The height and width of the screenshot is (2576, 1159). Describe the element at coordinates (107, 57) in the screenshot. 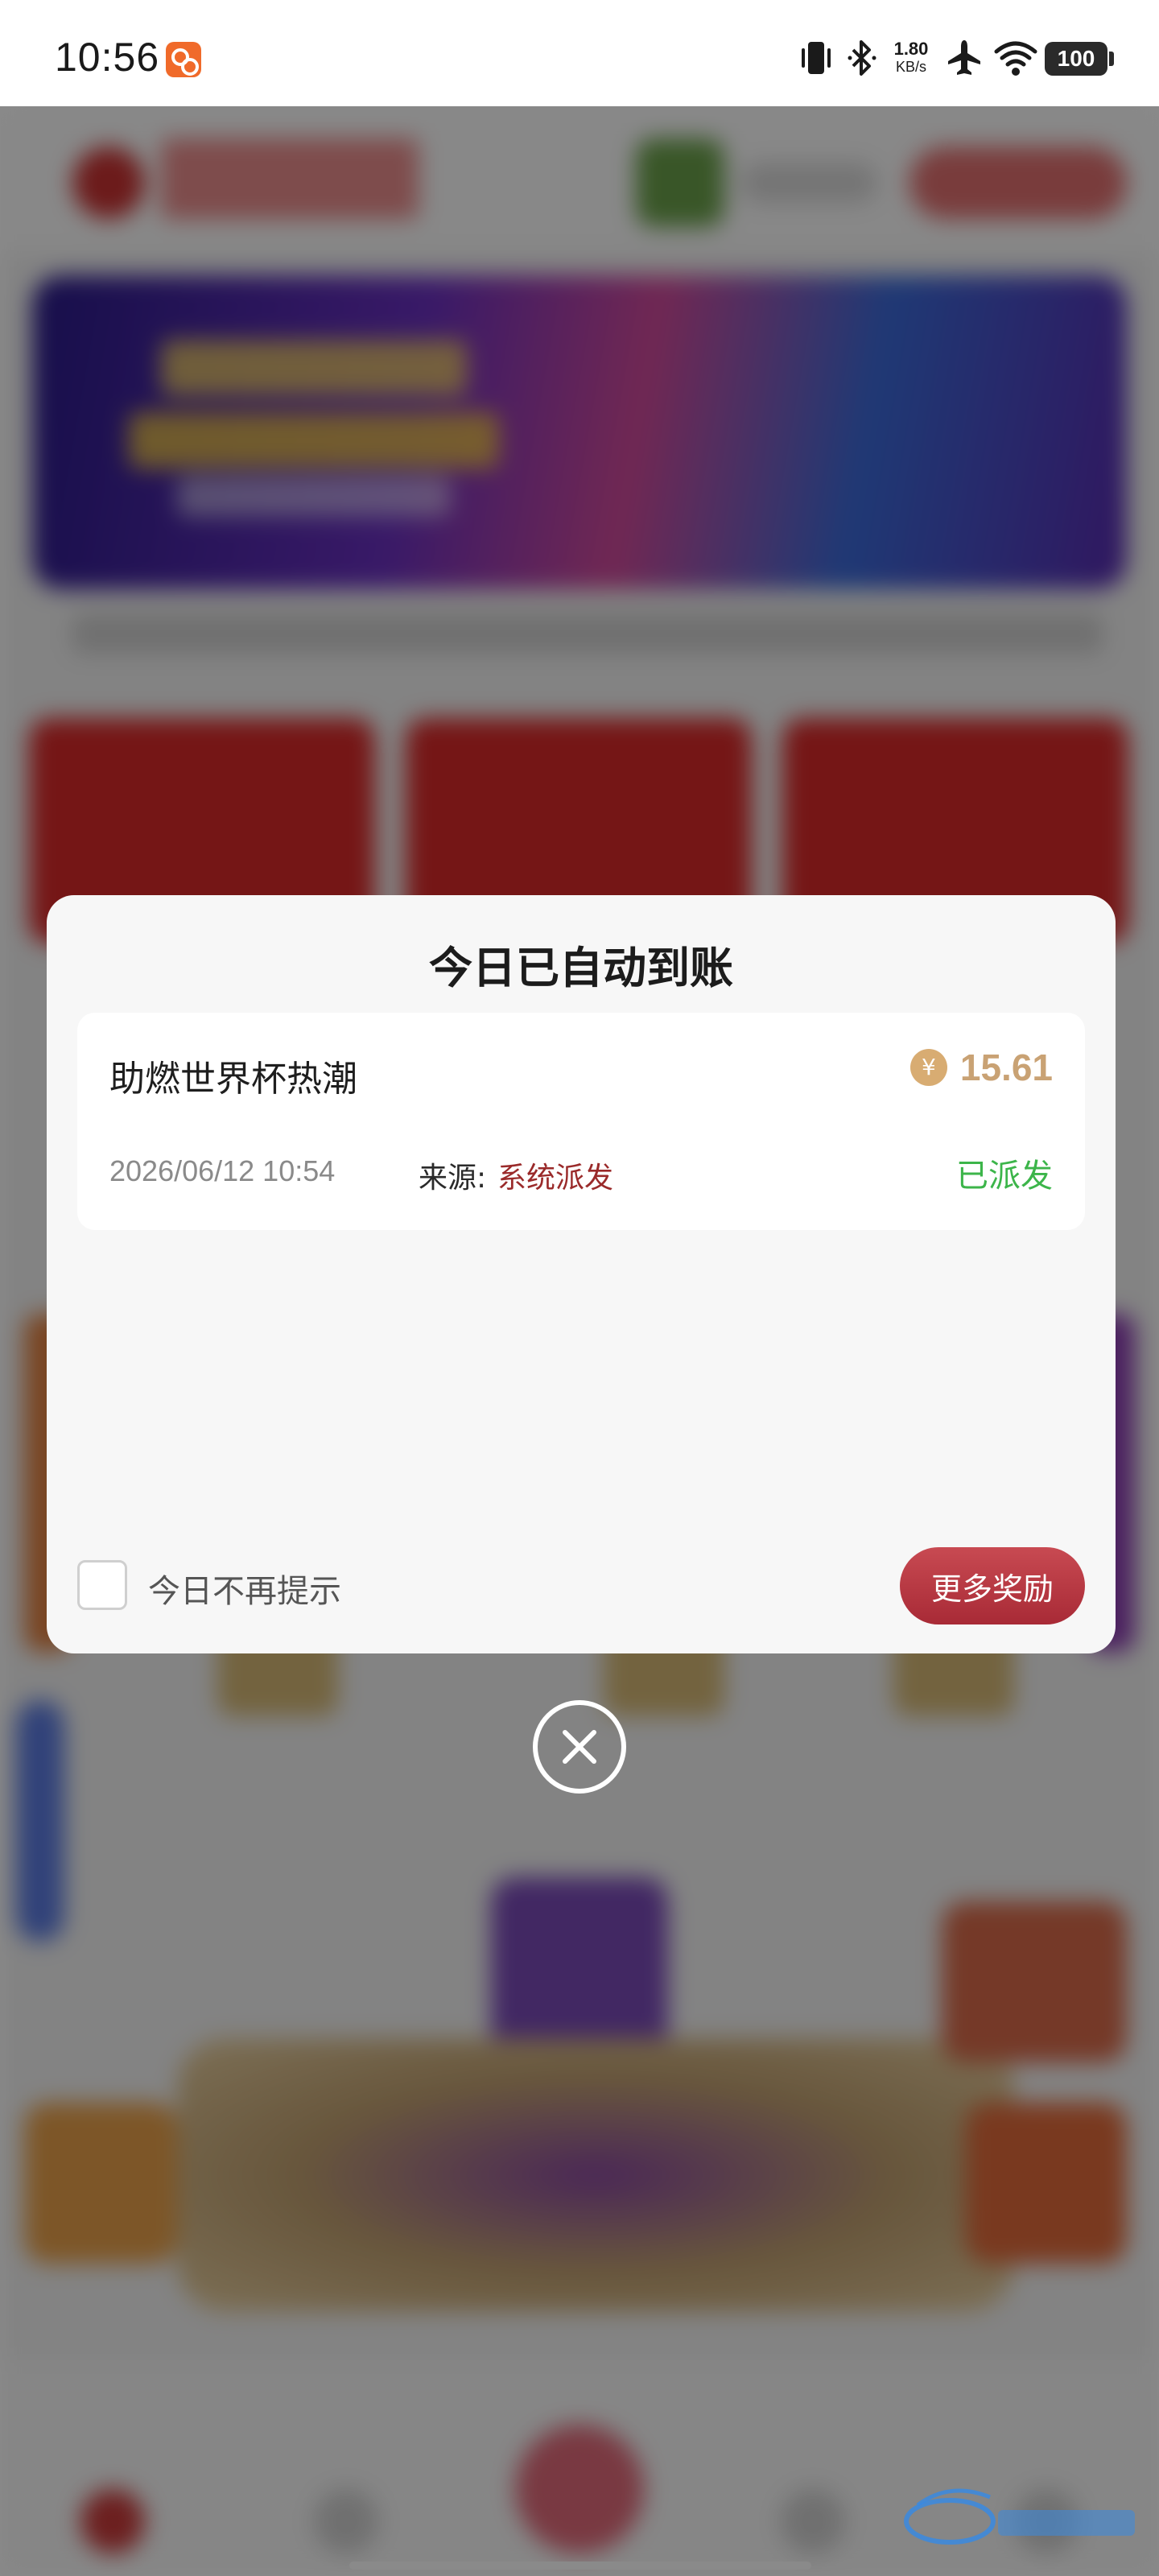

I see `status-time: 10:56` at that location.